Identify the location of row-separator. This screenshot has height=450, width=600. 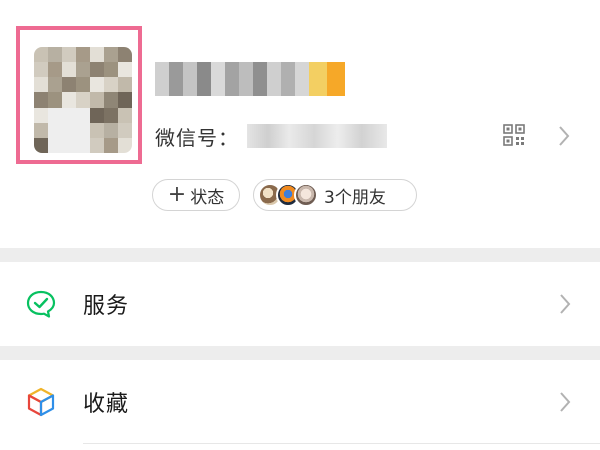
(341, 443).